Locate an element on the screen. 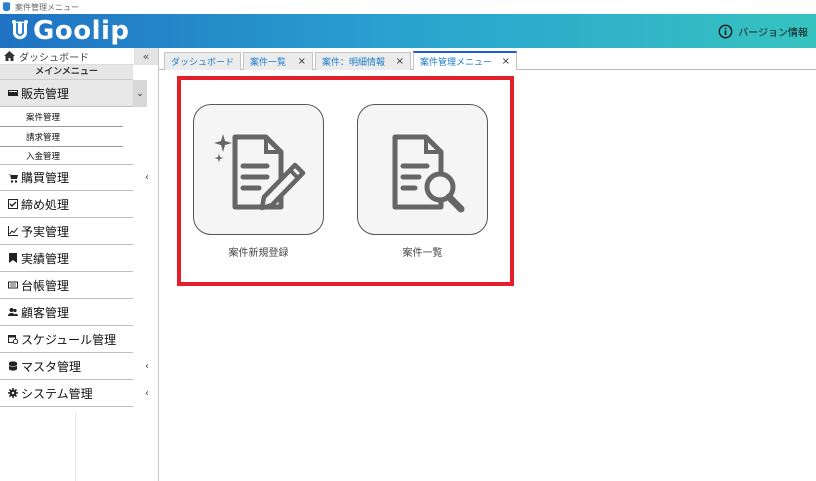 The image size is (816, 481). tab-dashboard: ダッシュボード is located at coordinates (202, 61).